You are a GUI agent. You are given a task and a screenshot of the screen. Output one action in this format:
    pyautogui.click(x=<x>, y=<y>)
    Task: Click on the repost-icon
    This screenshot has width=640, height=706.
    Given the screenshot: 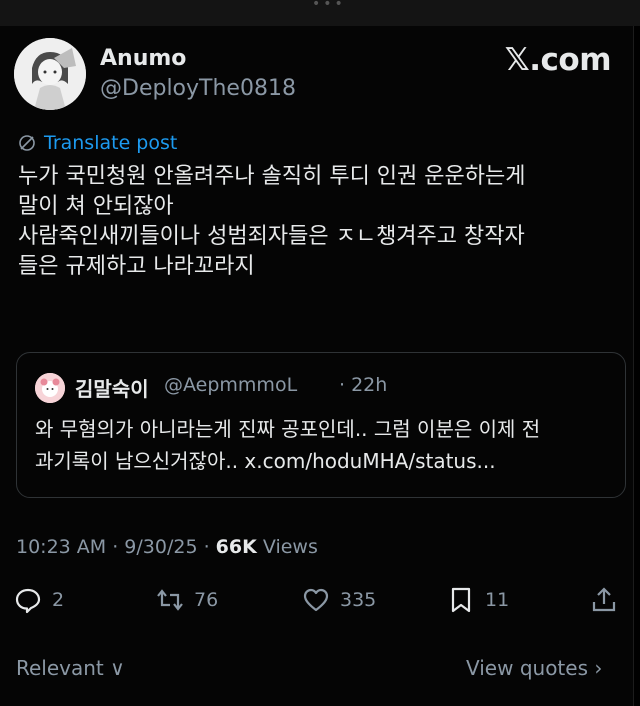 What is the action you would take?
    pyautogui.click(x=170, y=600)
    